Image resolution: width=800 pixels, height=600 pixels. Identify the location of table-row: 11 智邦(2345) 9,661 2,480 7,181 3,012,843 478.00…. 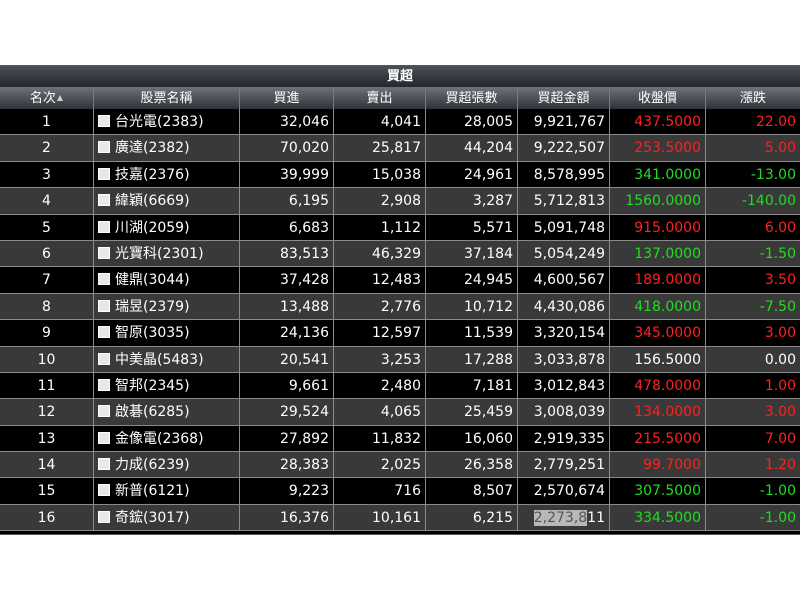
(400, 386).